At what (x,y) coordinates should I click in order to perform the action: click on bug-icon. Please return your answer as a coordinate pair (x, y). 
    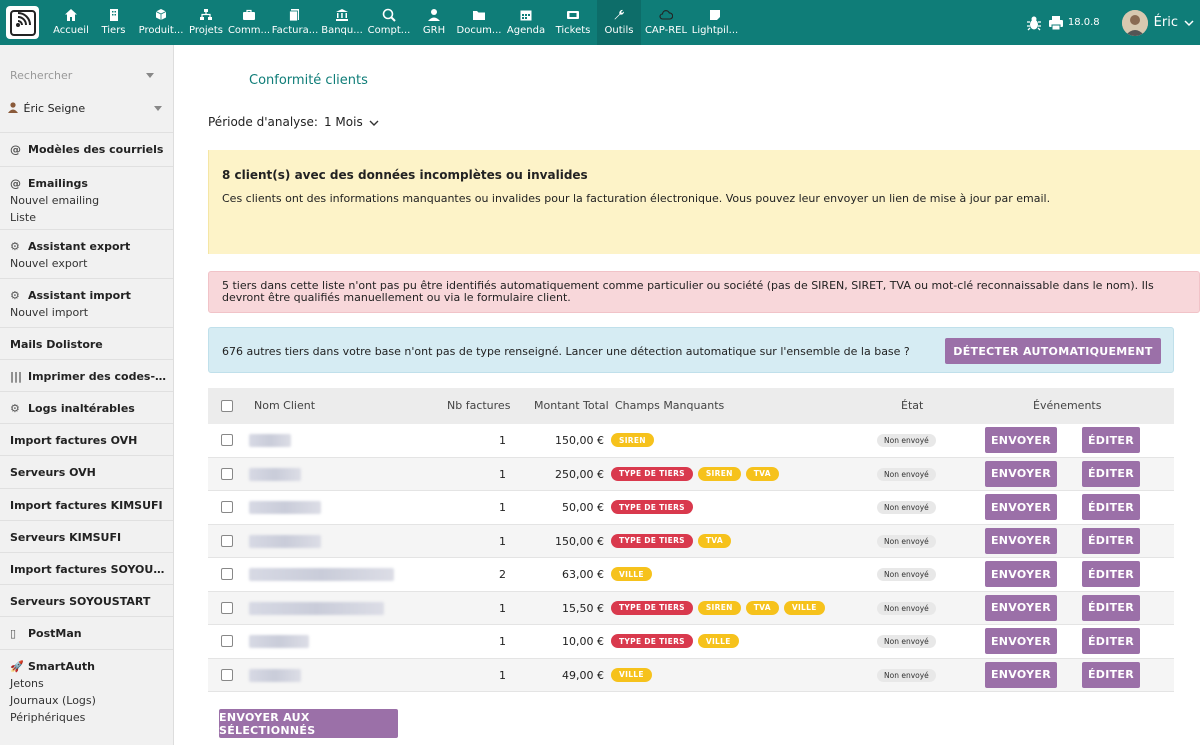
    Looking at the image, I should click on (1034, 23).